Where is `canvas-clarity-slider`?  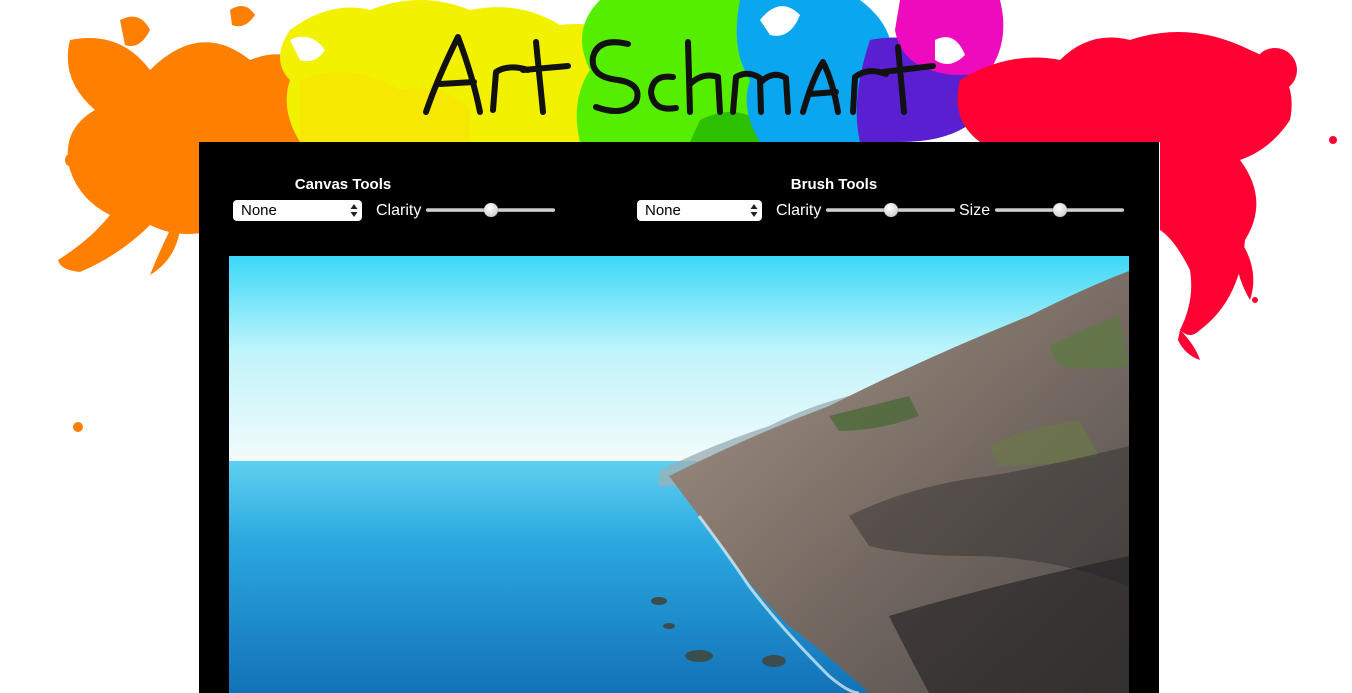 canvas-clarity-slider is located at coordinates (490, 210).